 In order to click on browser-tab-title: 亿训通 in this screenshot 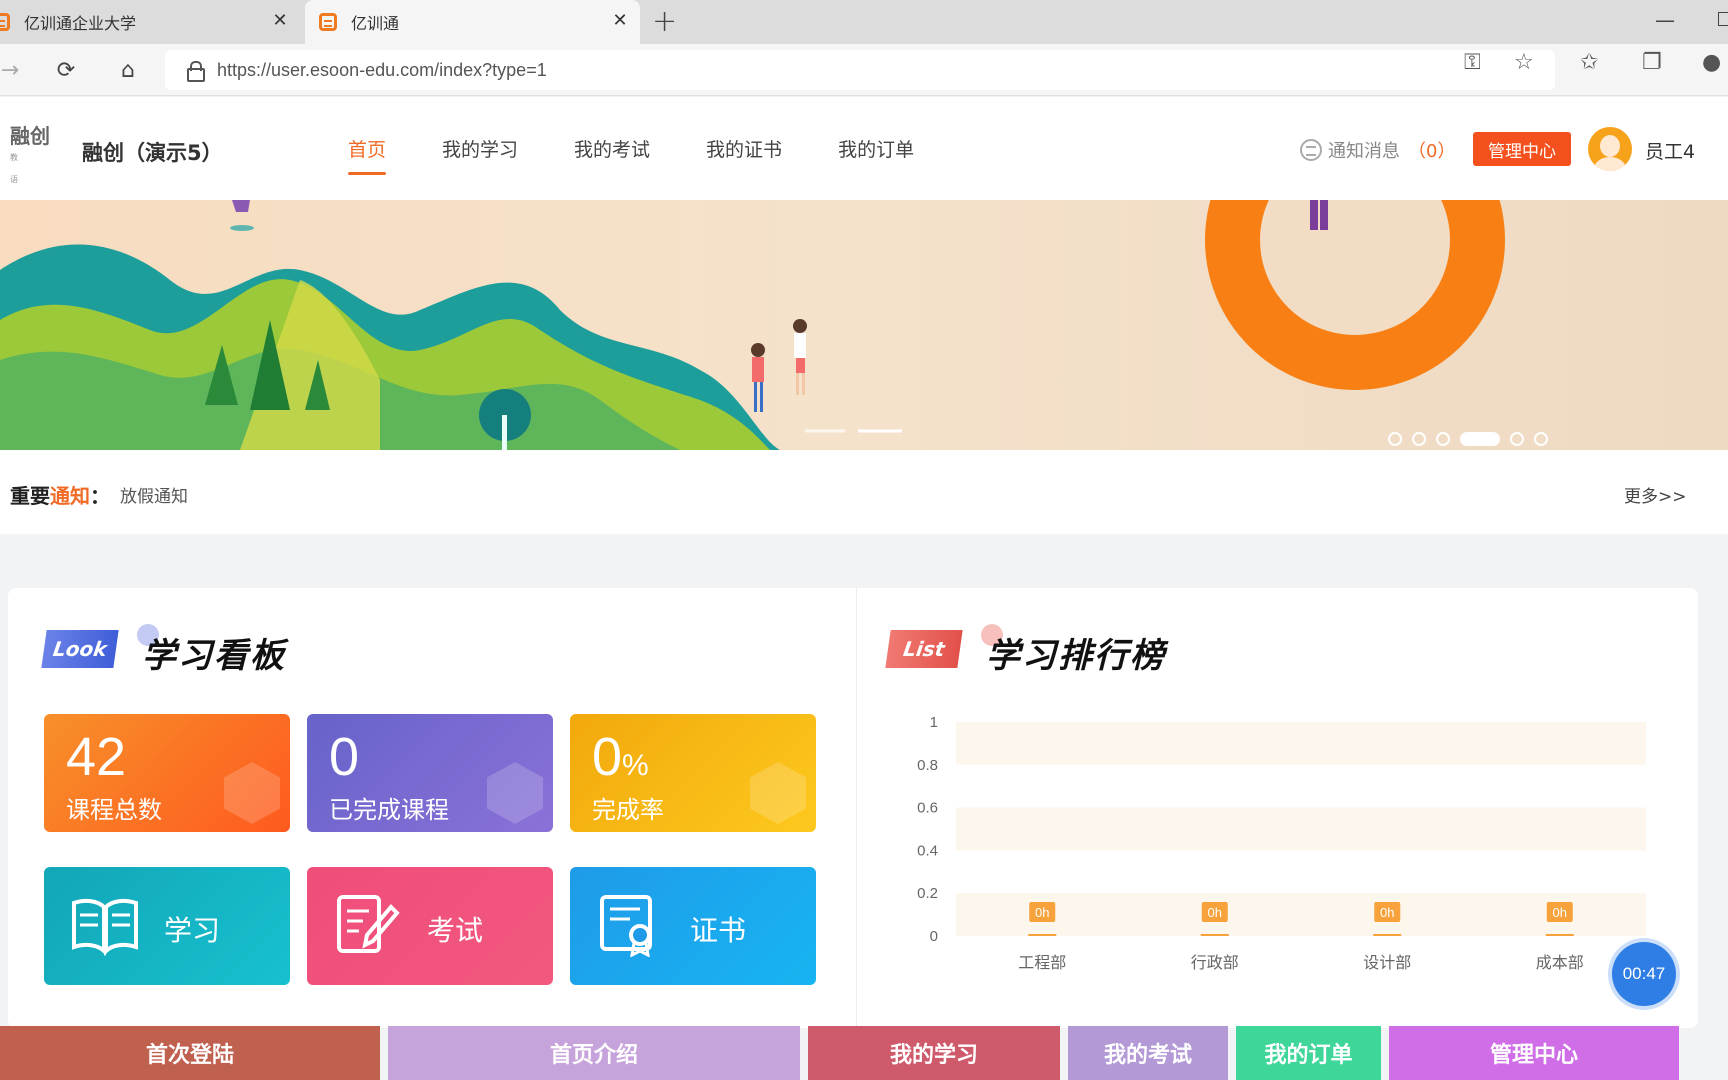, I will do `click(375, 23)`.